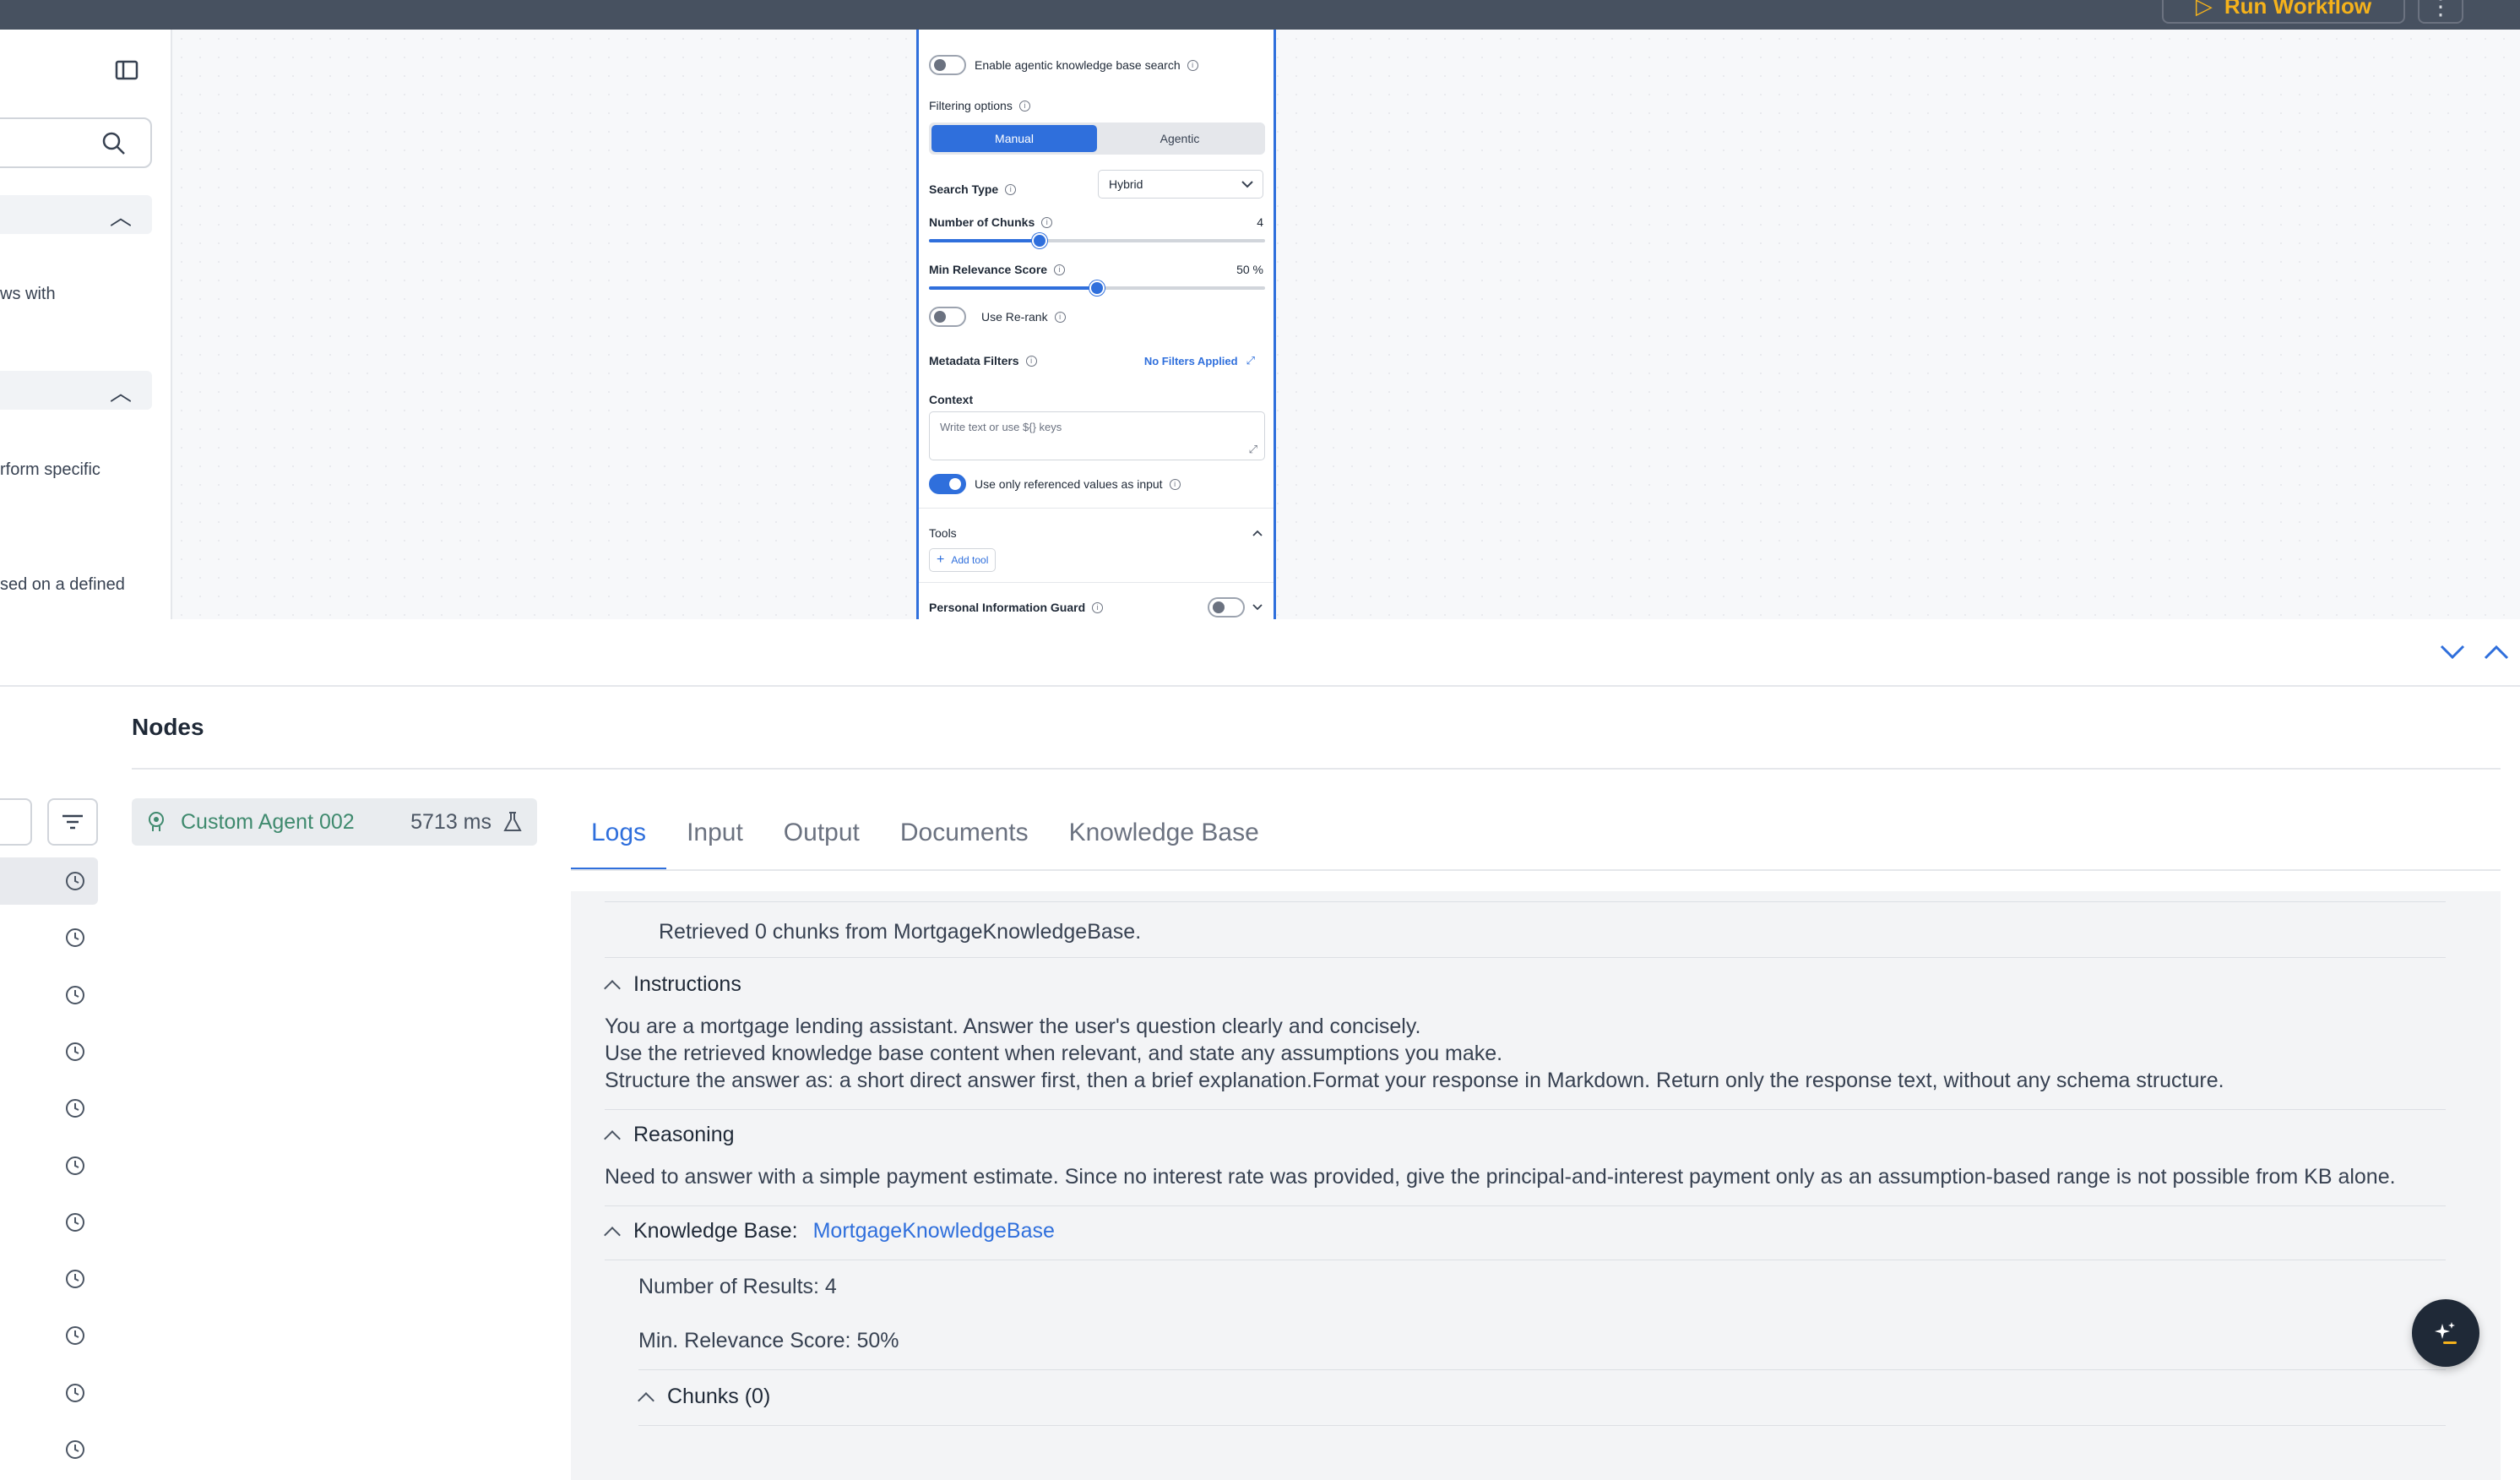  What do you see at coordinates (1001, 427) in the screenshot?
I see `context-placeholder: Write text or use ${} keys` at bounding box center [1001, 427].